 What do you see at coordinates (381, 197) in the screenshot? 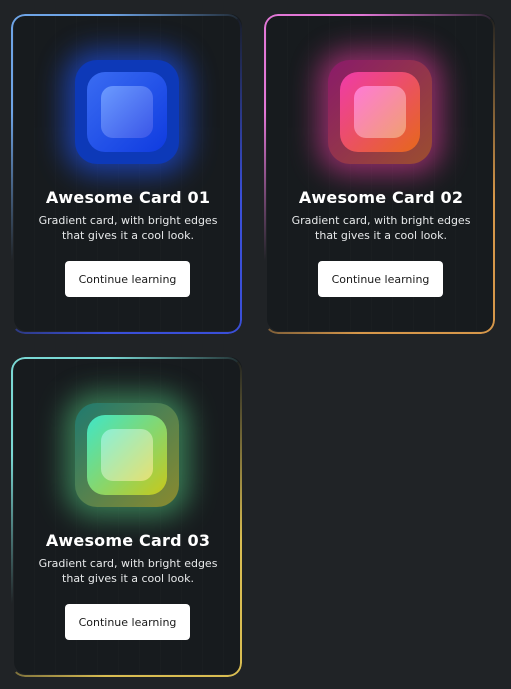
I see `card-title: Awesome Card 02` at bounding box center [381, 197].